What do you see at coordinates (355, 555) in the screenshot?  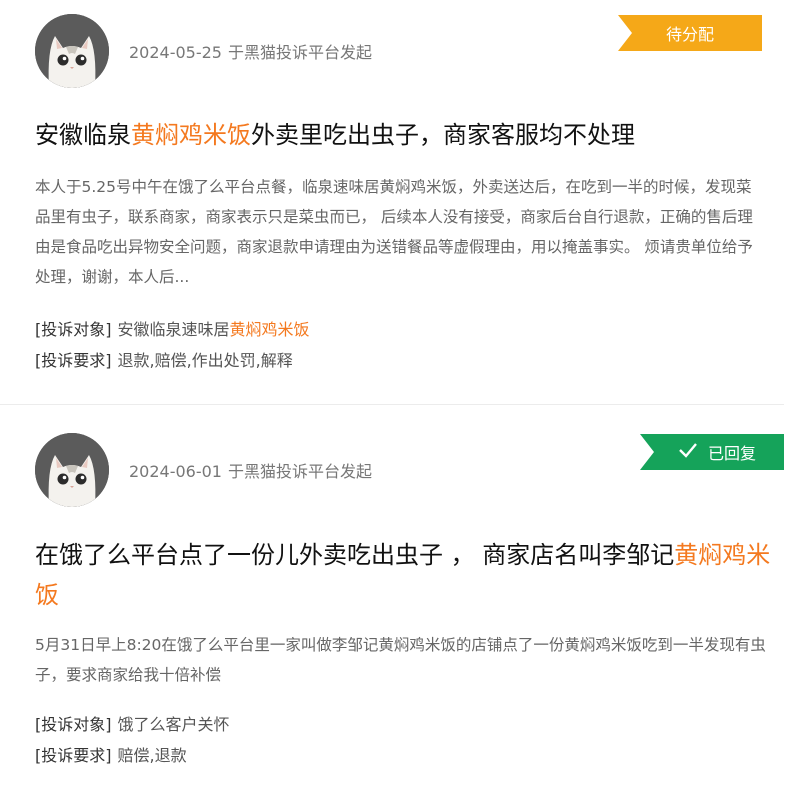 I see `title-prefix: 在饿了么平台点了一份儿外卖吃出虫子 ， 商家店名叫李邹记` at bounding box center [355, 555].